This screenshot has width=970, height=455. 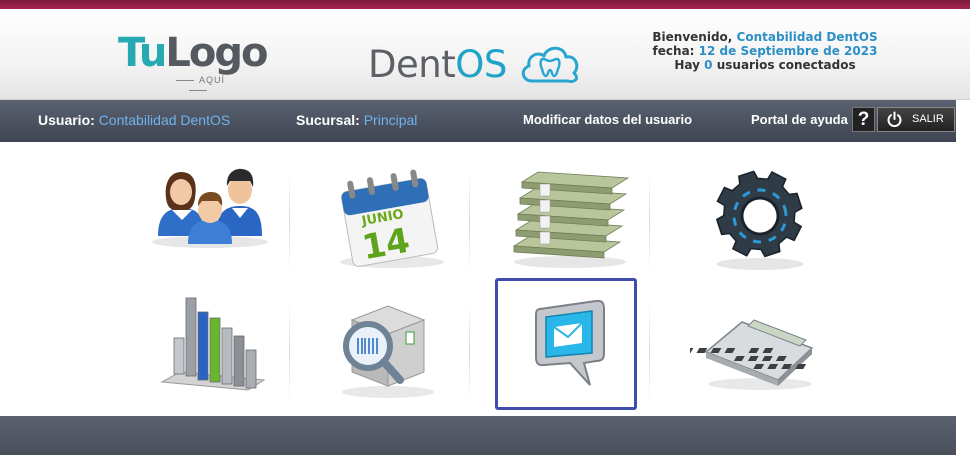 I want to click on power-icon, so click(x=894, y=119).